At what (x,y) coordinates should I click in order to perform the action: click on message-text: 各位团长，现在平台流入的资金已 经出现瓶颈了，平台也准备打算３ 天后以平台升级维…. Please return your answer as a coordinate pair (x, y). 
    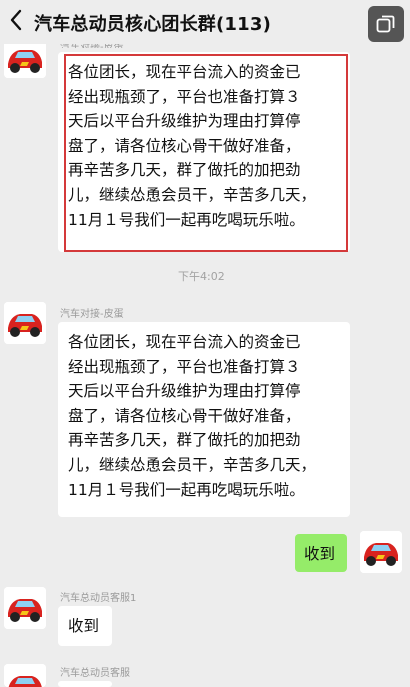
    Looking at the image, I should click on (192, 416).